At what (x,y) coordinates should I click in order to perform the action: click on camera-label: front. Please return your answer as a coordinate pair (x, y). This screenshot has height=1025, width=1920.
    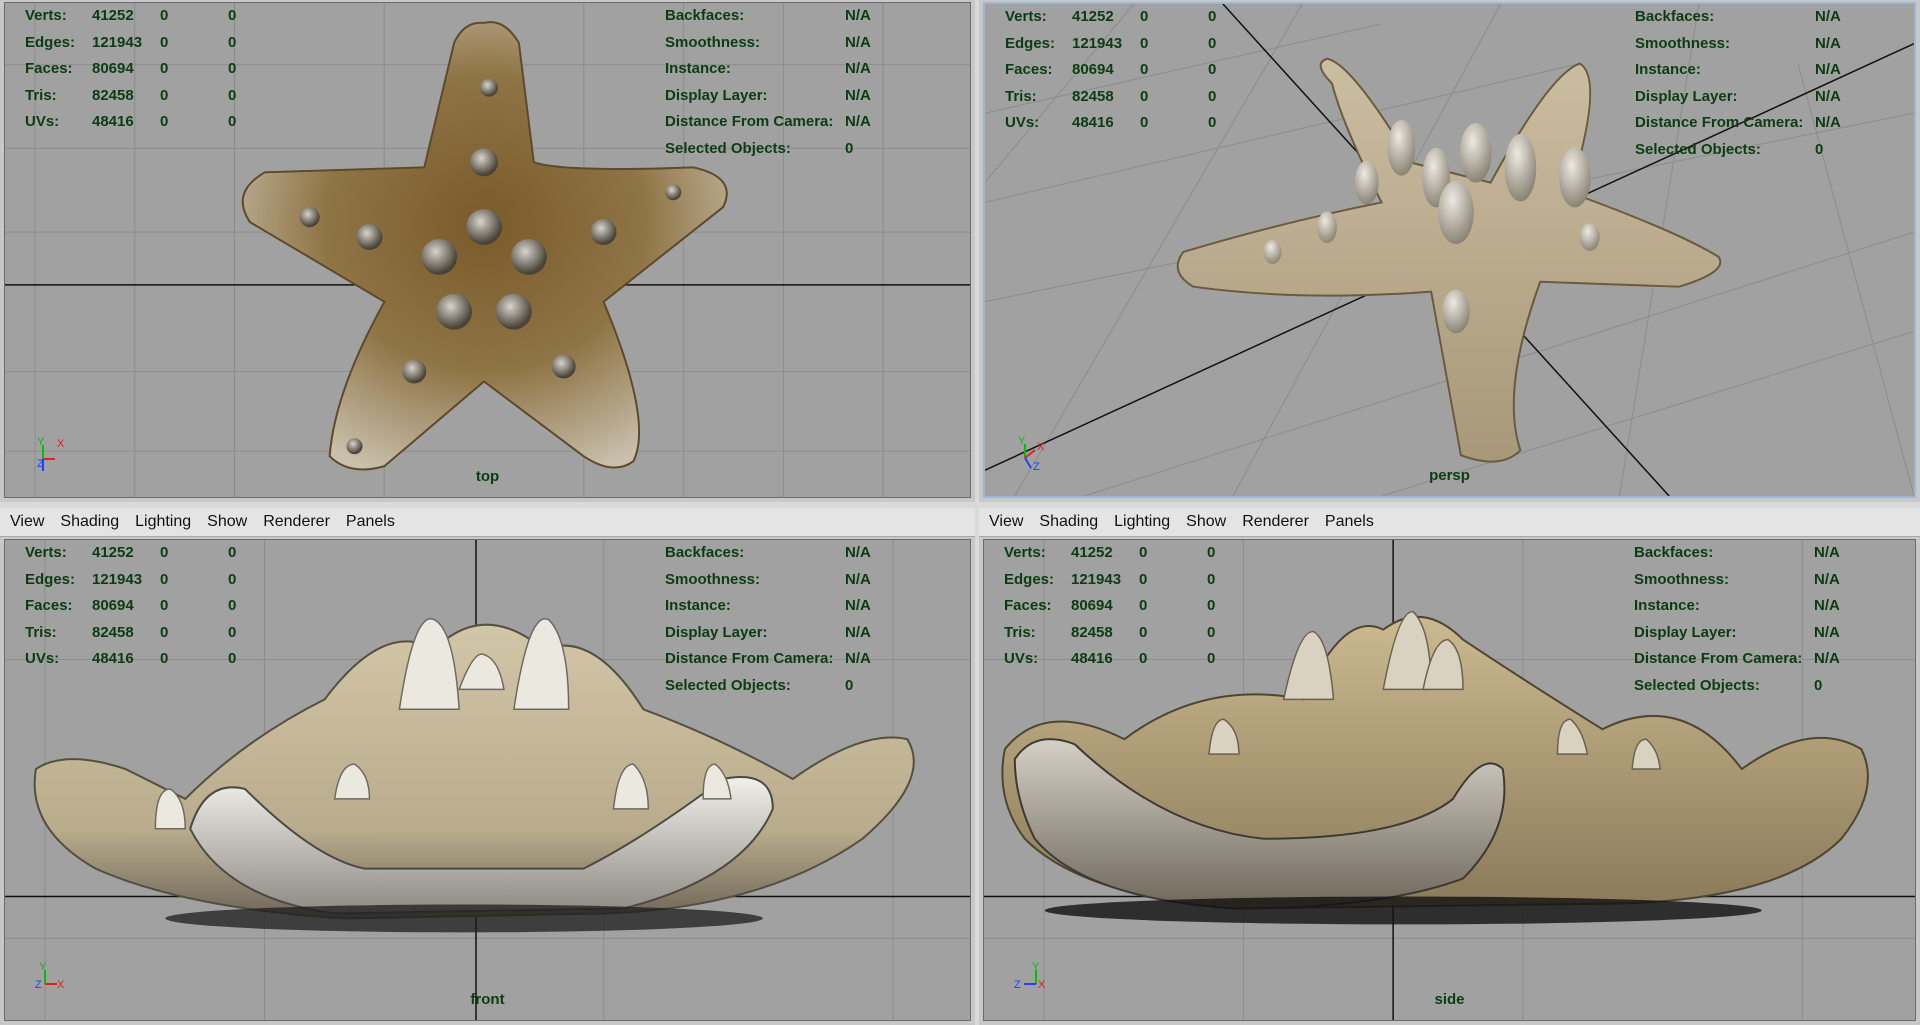
    Looking at the image, I should click on (487, 999).